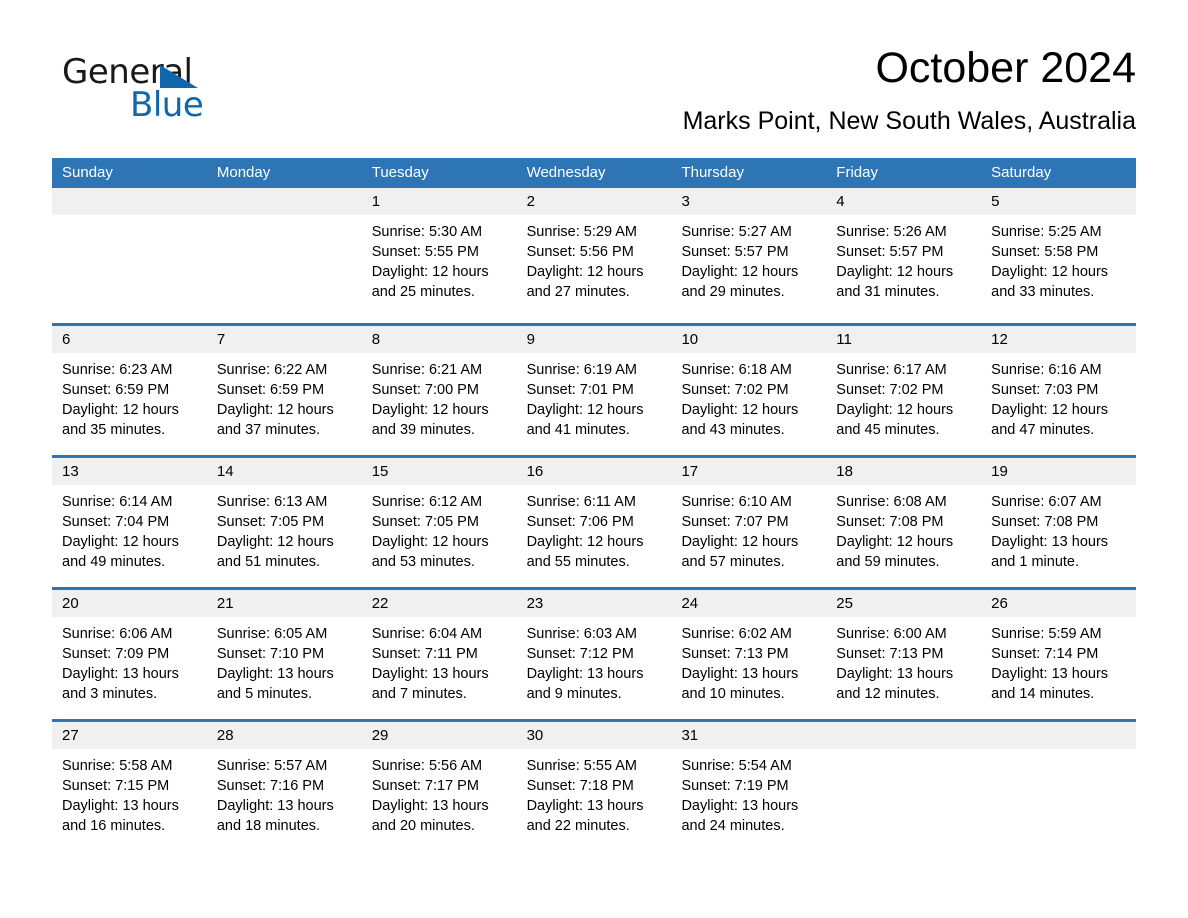 The height and width of the screenshot is (918, 1188). Describe the element at coordinates (736, 634) in the screenshot. I see `day-detail-line: Sunrise: 6:02 AM` at that location.